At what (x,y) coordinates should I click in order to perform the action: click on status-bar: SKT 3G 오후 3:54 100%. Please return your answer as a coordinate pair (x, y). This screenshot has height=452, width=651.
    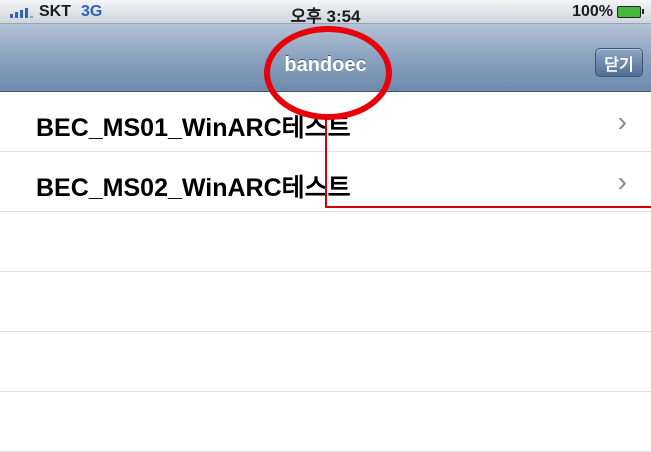
    Looking at the image, I should click on (325, 13).